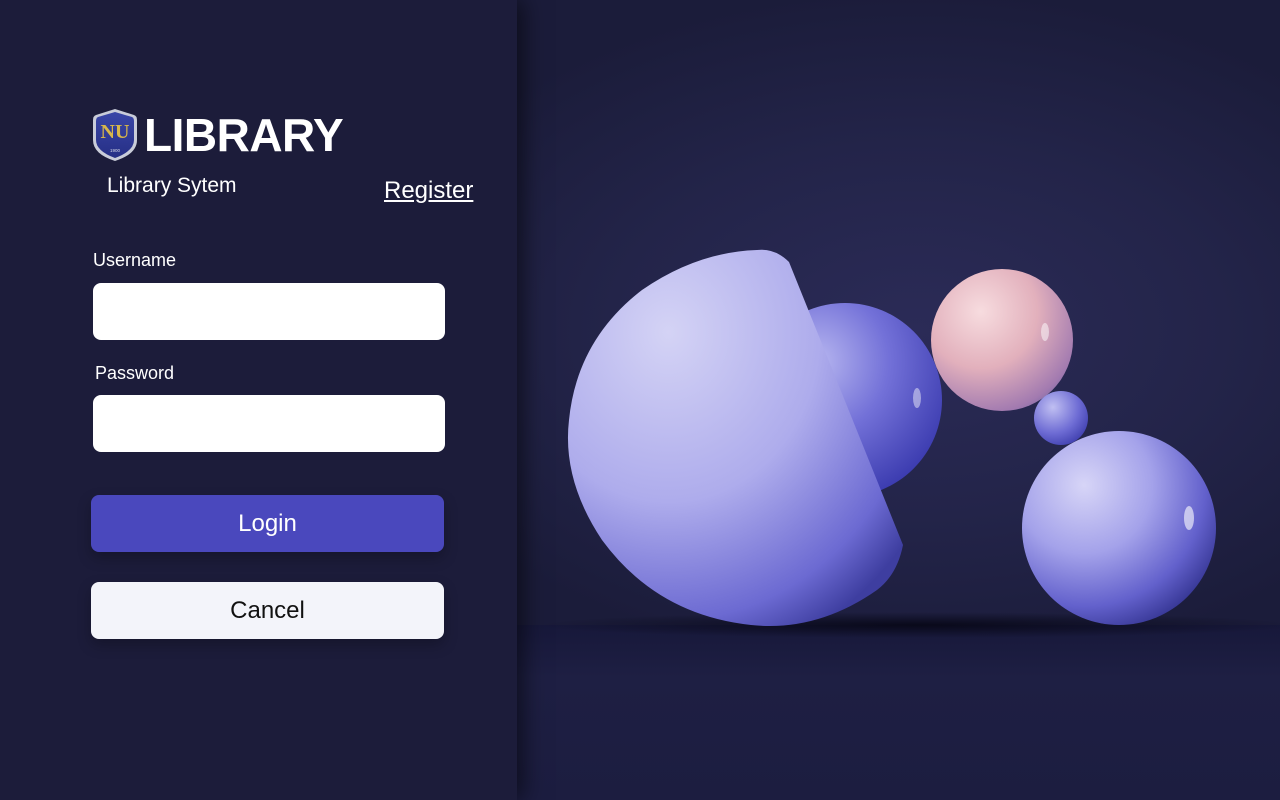 The height and width of the screenshot is (800, 1280). Describe the element at coordinates (172, 185) in the screenshot. I see `subtitle: Library Sytem` at that location.